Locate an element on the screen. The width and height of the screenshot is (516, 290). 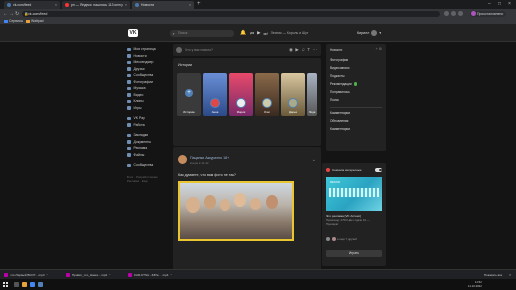
text-icon: T is located at coordinates (308, 50).